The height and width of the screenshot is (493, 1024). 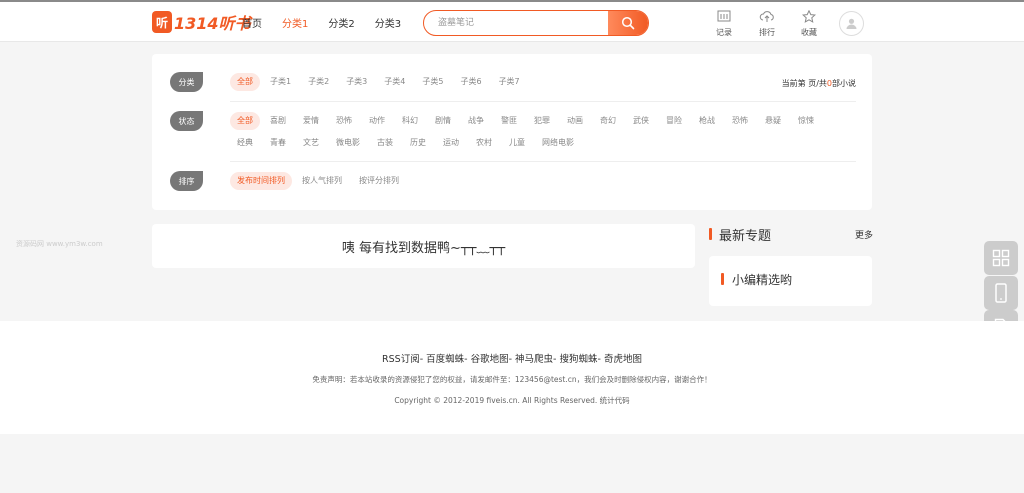 What do you see at coordinates (470, 82) in the screenshot?
I see `category-option: 子类6` at bounding box center [470, 82].